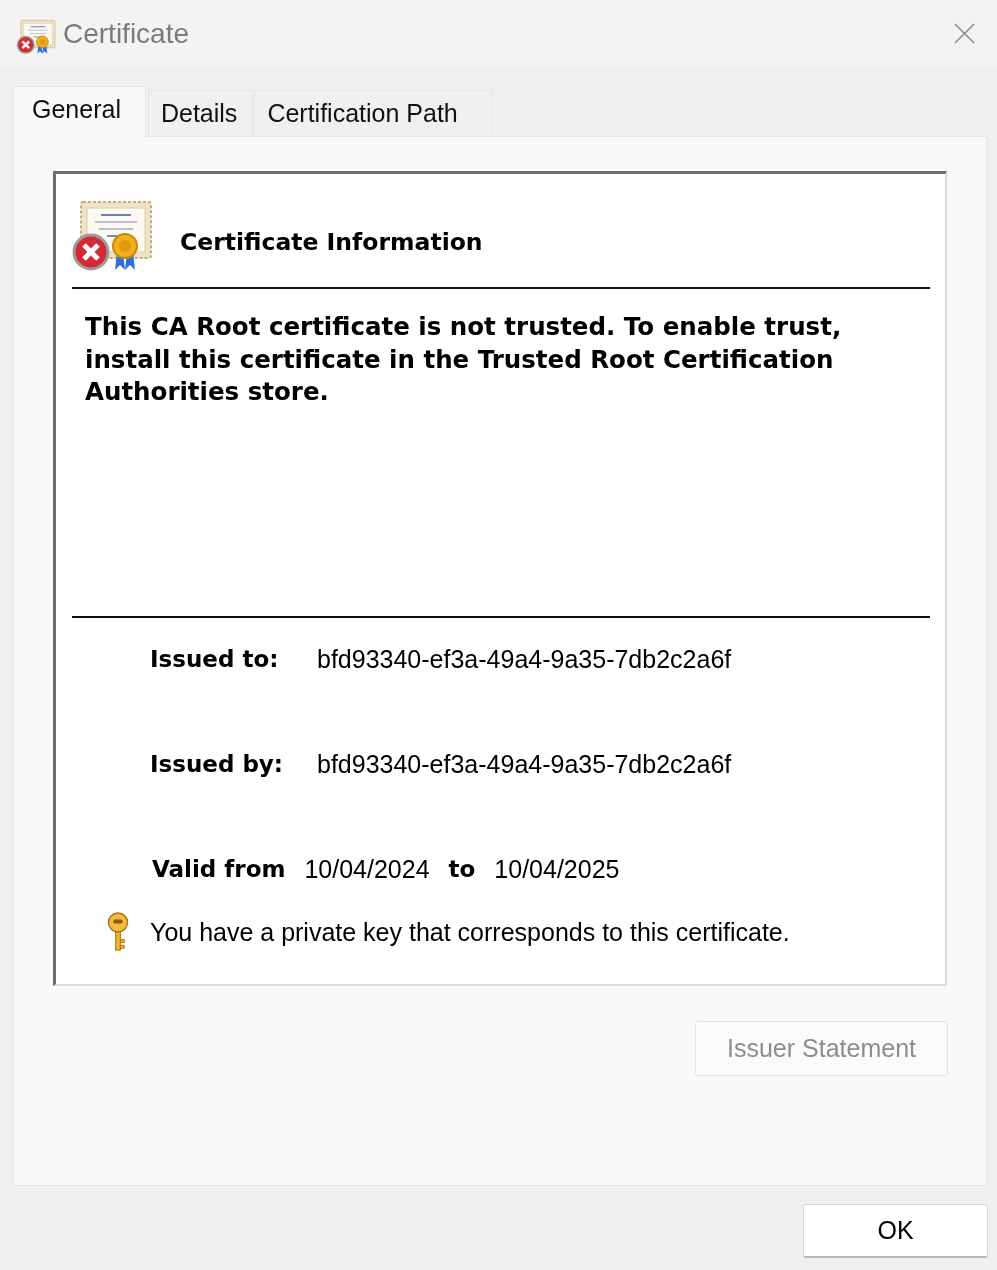 Image resolution: width=997 pixels, height=1270 pixels. What do you see at coordinates (331, 242) in the screenshot?
I see `heading: Certificate Information` at bounding box center [331, 242].